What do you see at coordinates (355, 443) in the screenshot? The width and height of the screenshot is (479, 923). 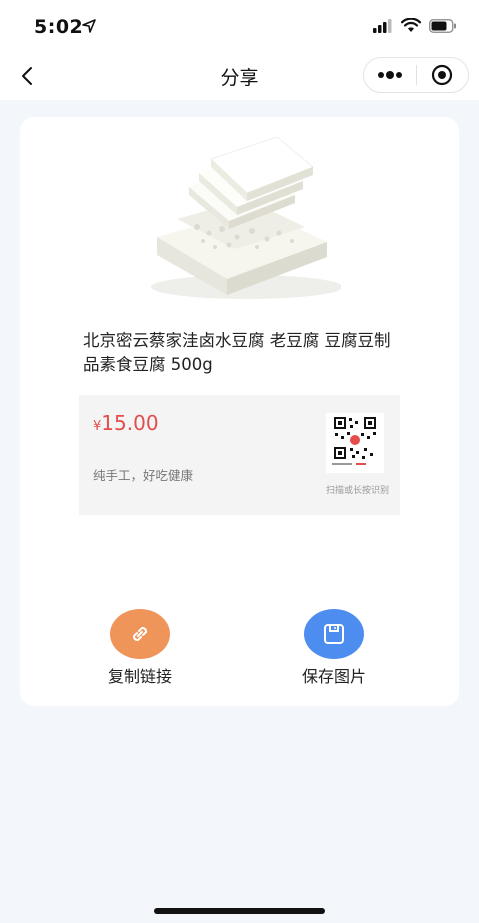 I see `qr-code` at bounding box center [355, 443].